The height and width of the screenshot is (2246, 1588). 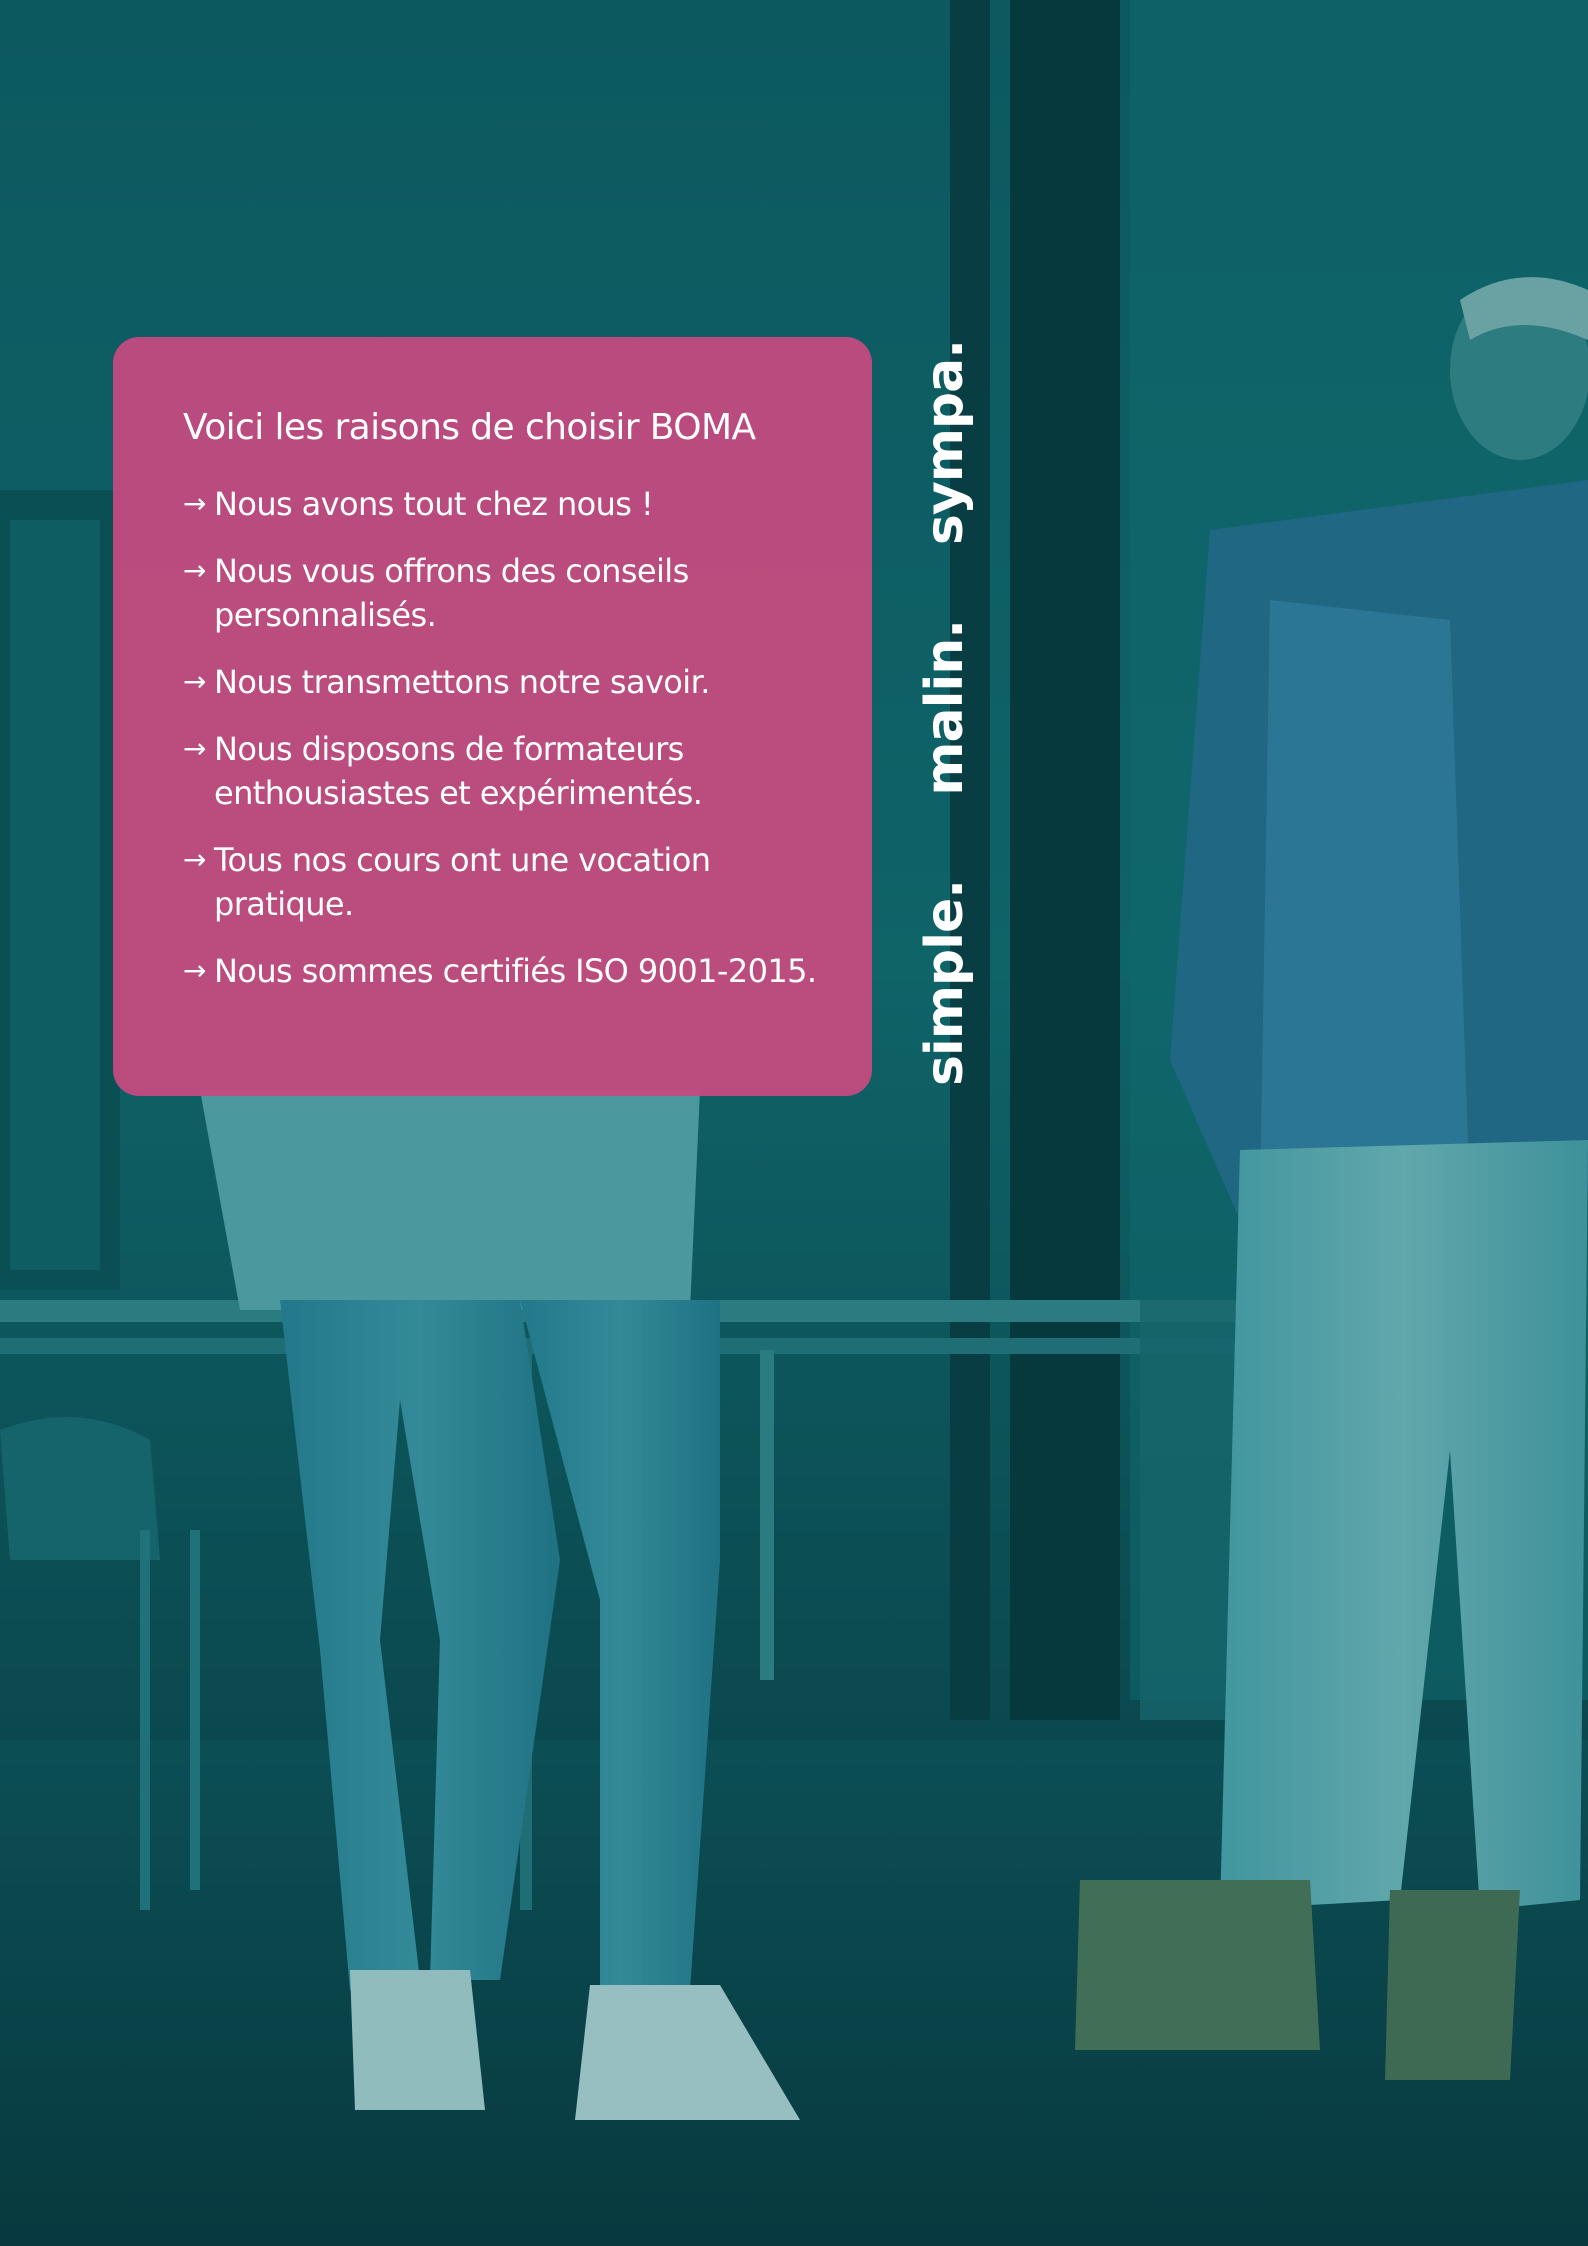 What do you see at coordinates (945, 708) in the screenshot?
I see `slogan-word-malin: malin.` at bounding box center [945, 708].